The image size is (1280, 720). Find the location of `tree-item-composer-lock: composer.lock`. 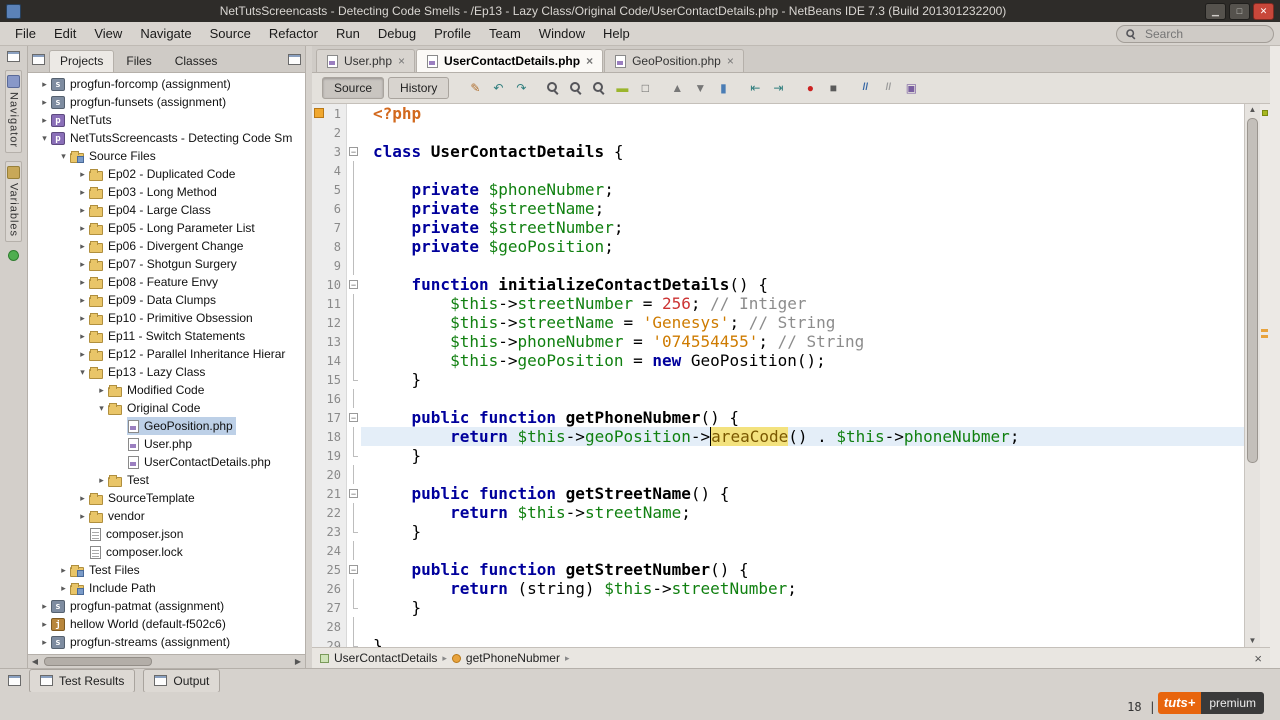

tree-item-composer-lock: composer.lock is located at coordinates (166, 552).